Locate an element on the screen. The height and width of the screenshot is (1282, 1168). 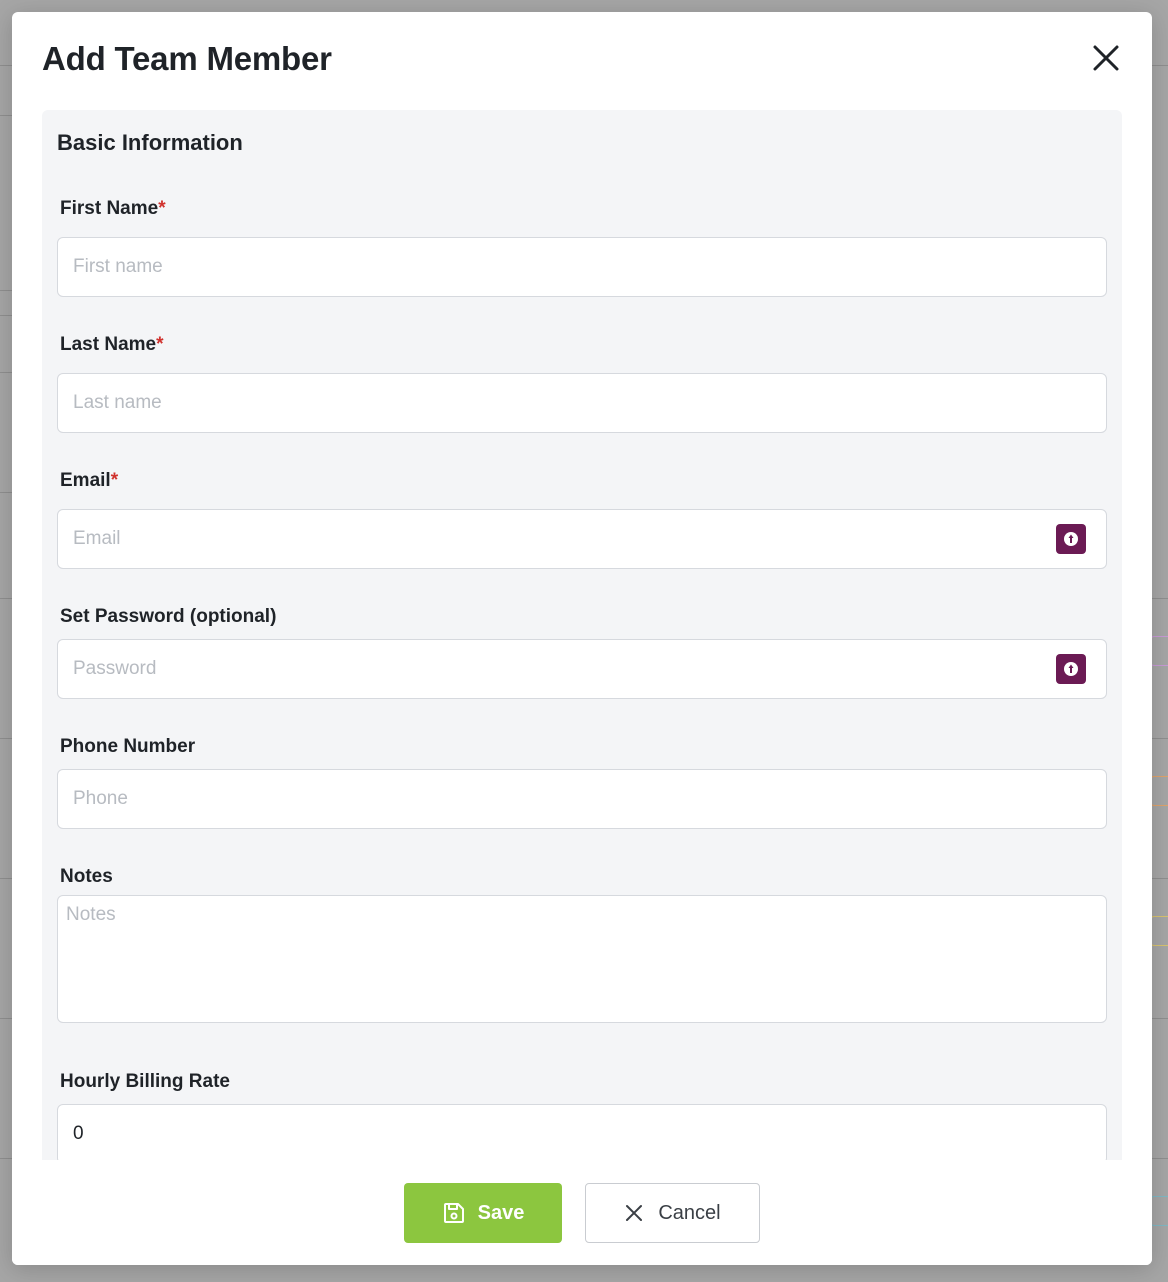
email-input is located at coordinates (582, 539).